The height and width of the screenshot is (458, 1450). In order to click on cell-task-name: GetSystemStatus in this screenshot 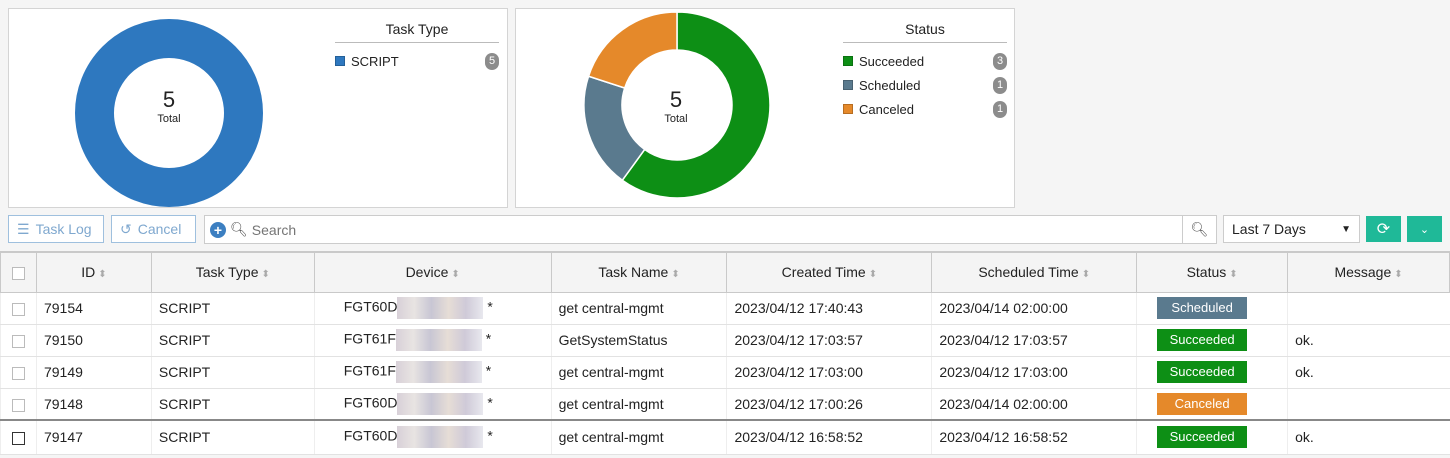, I will do `click(638, 340)`.